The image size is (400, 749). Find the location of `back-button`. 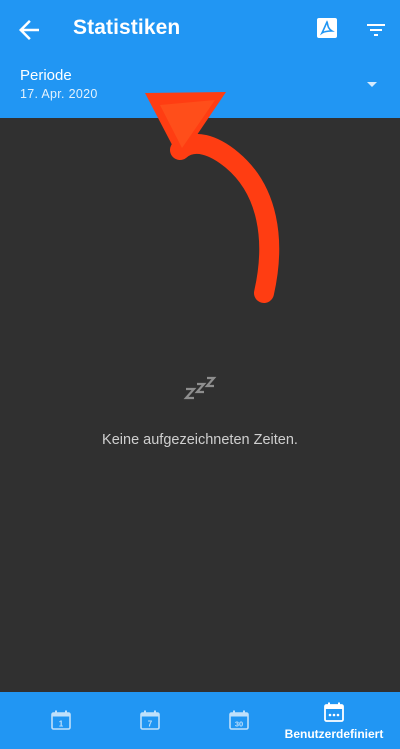

back-button is located at coordinates (29, 30).